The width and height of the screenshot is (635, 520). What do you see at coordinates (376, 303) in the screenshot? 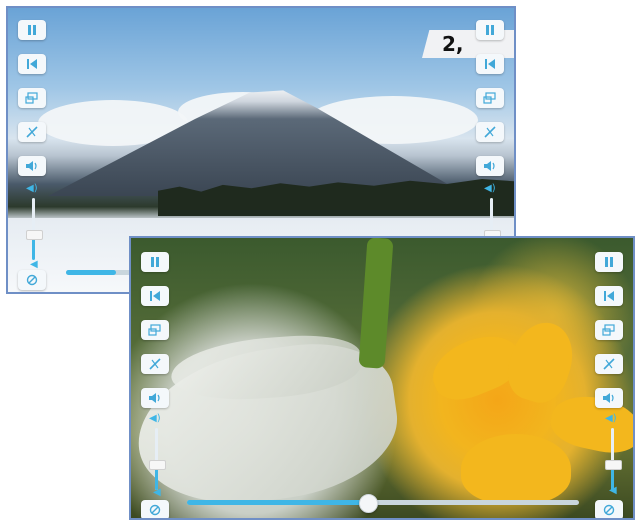
I see `plant-stem` at bounding box center [376, 303].